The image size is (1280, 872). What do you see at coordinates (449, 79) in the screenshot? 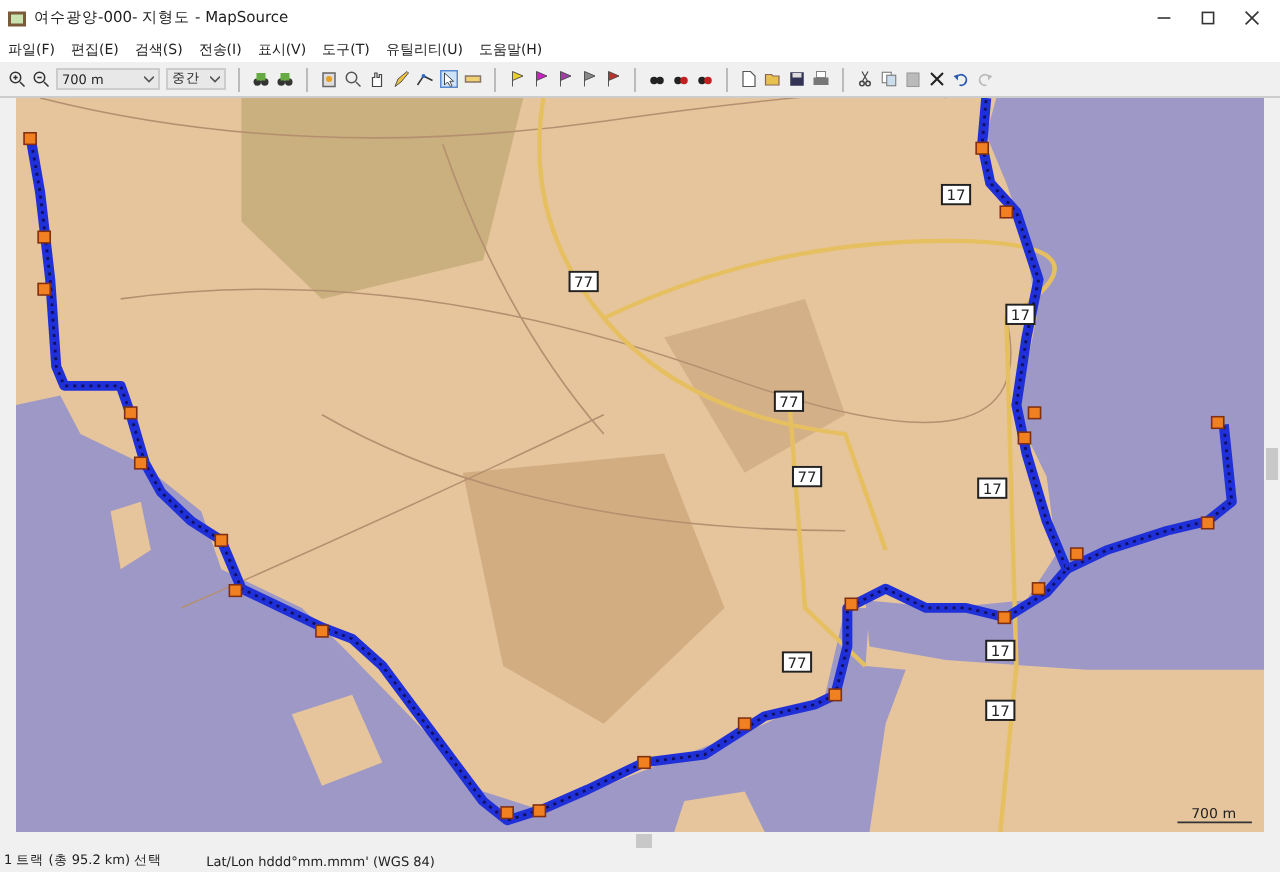
I see `pointer-icon` at bounding box center [449, 79].